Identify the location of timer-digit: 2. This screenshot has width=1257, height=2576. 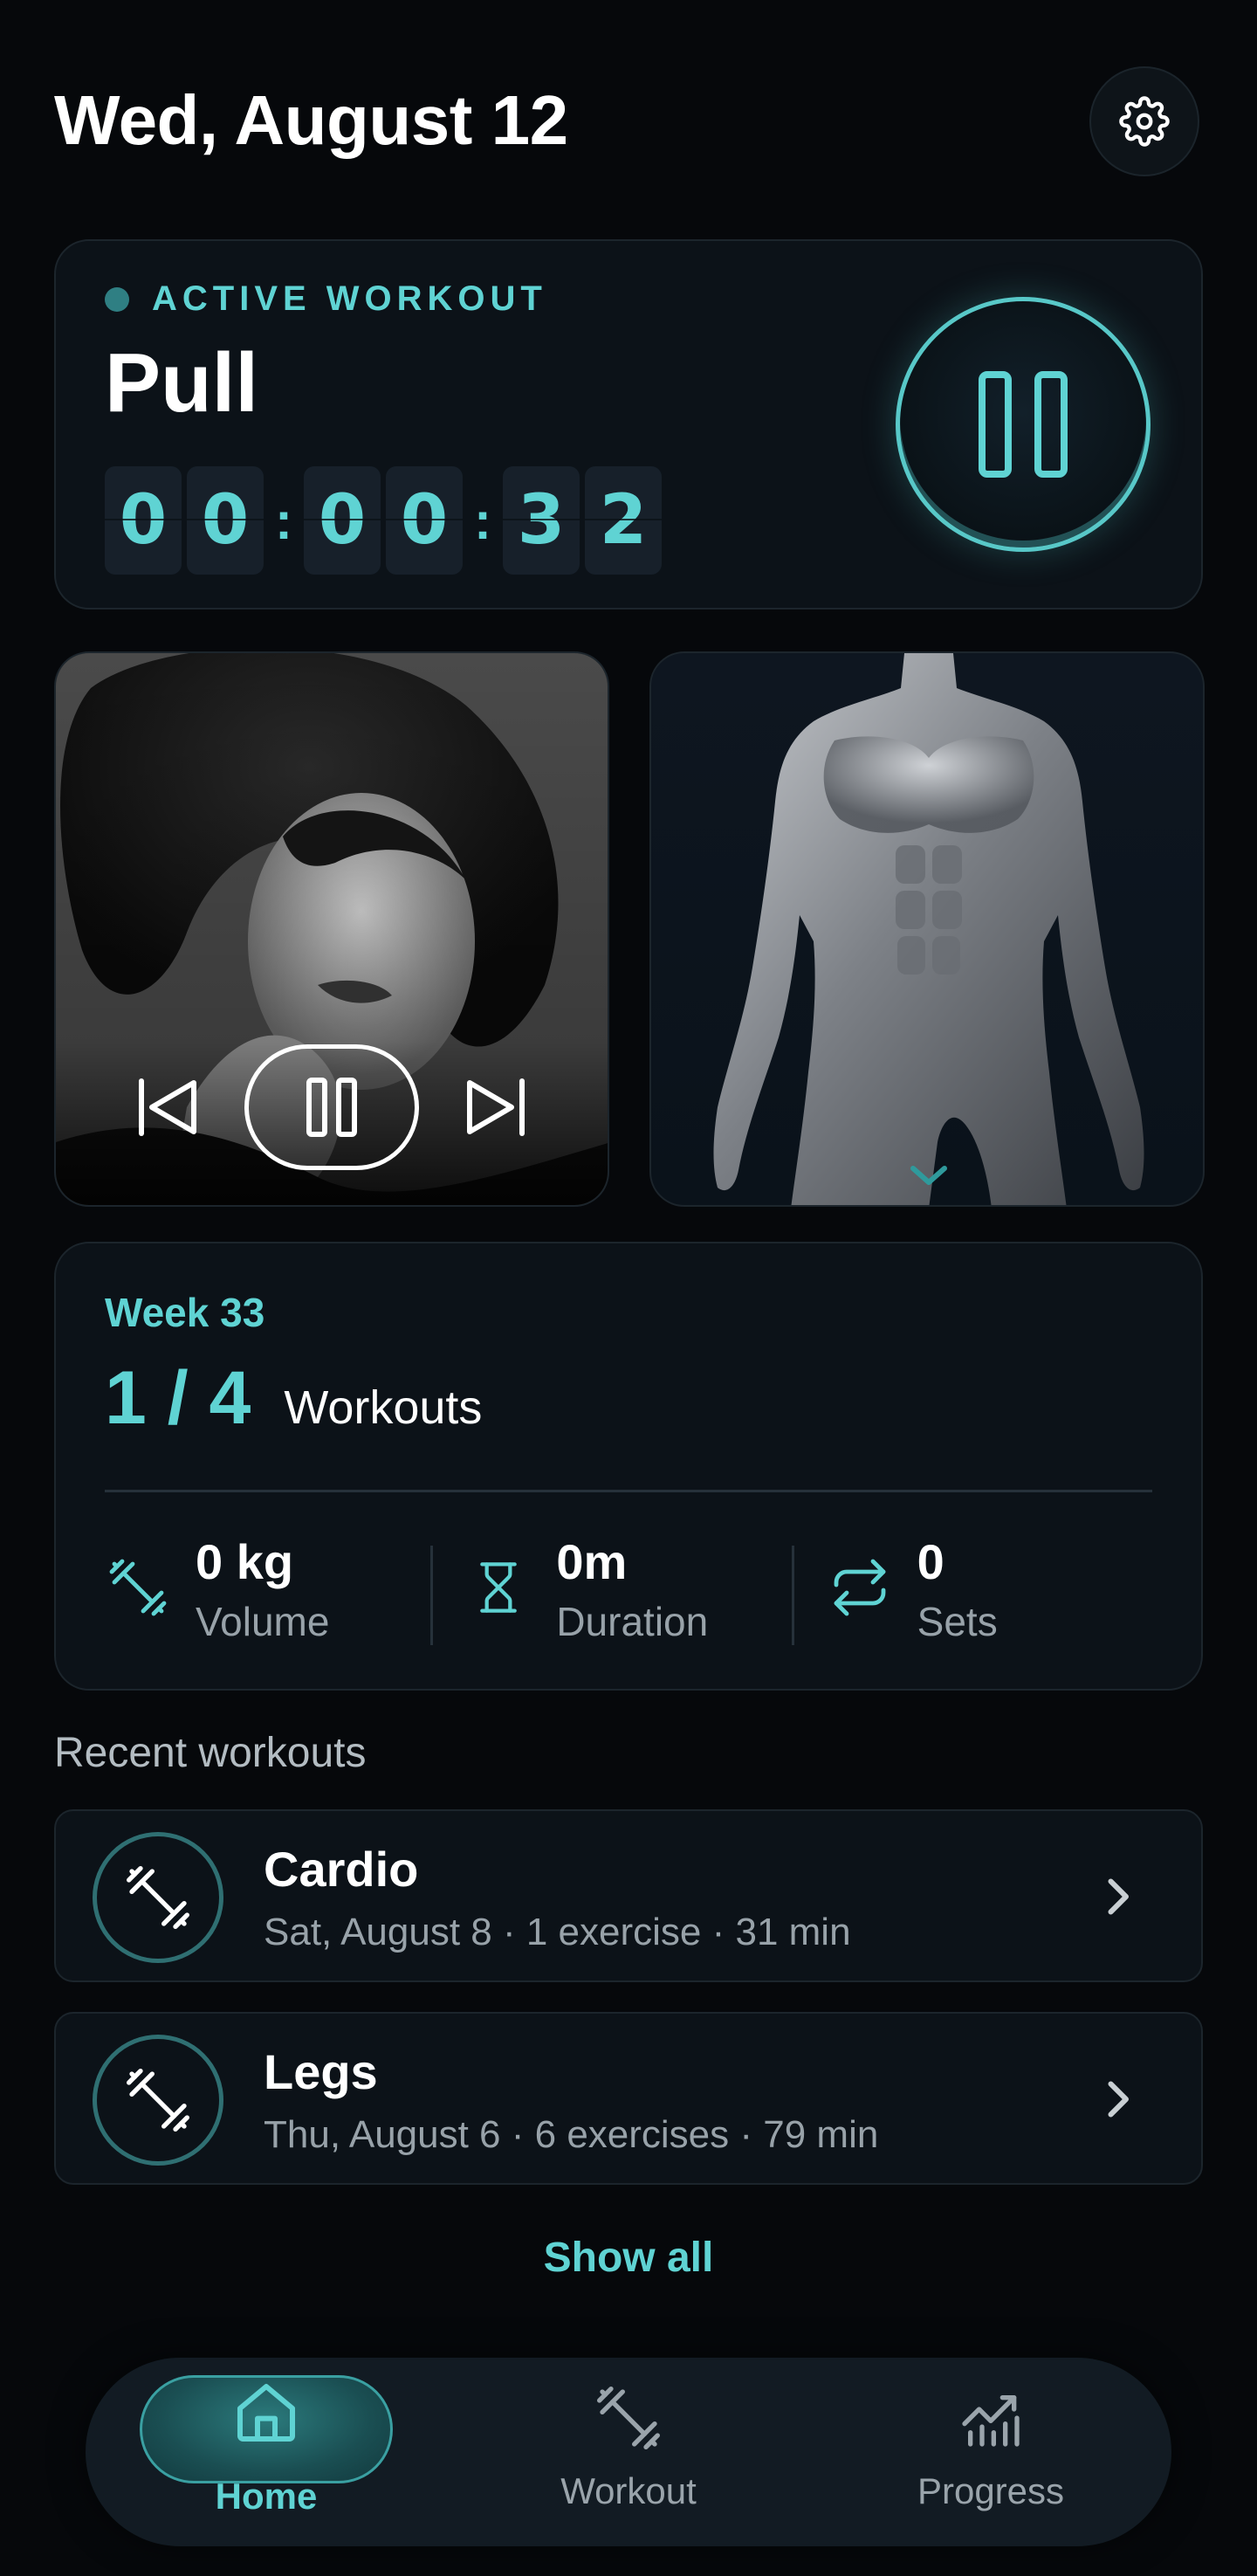
(623, 520).